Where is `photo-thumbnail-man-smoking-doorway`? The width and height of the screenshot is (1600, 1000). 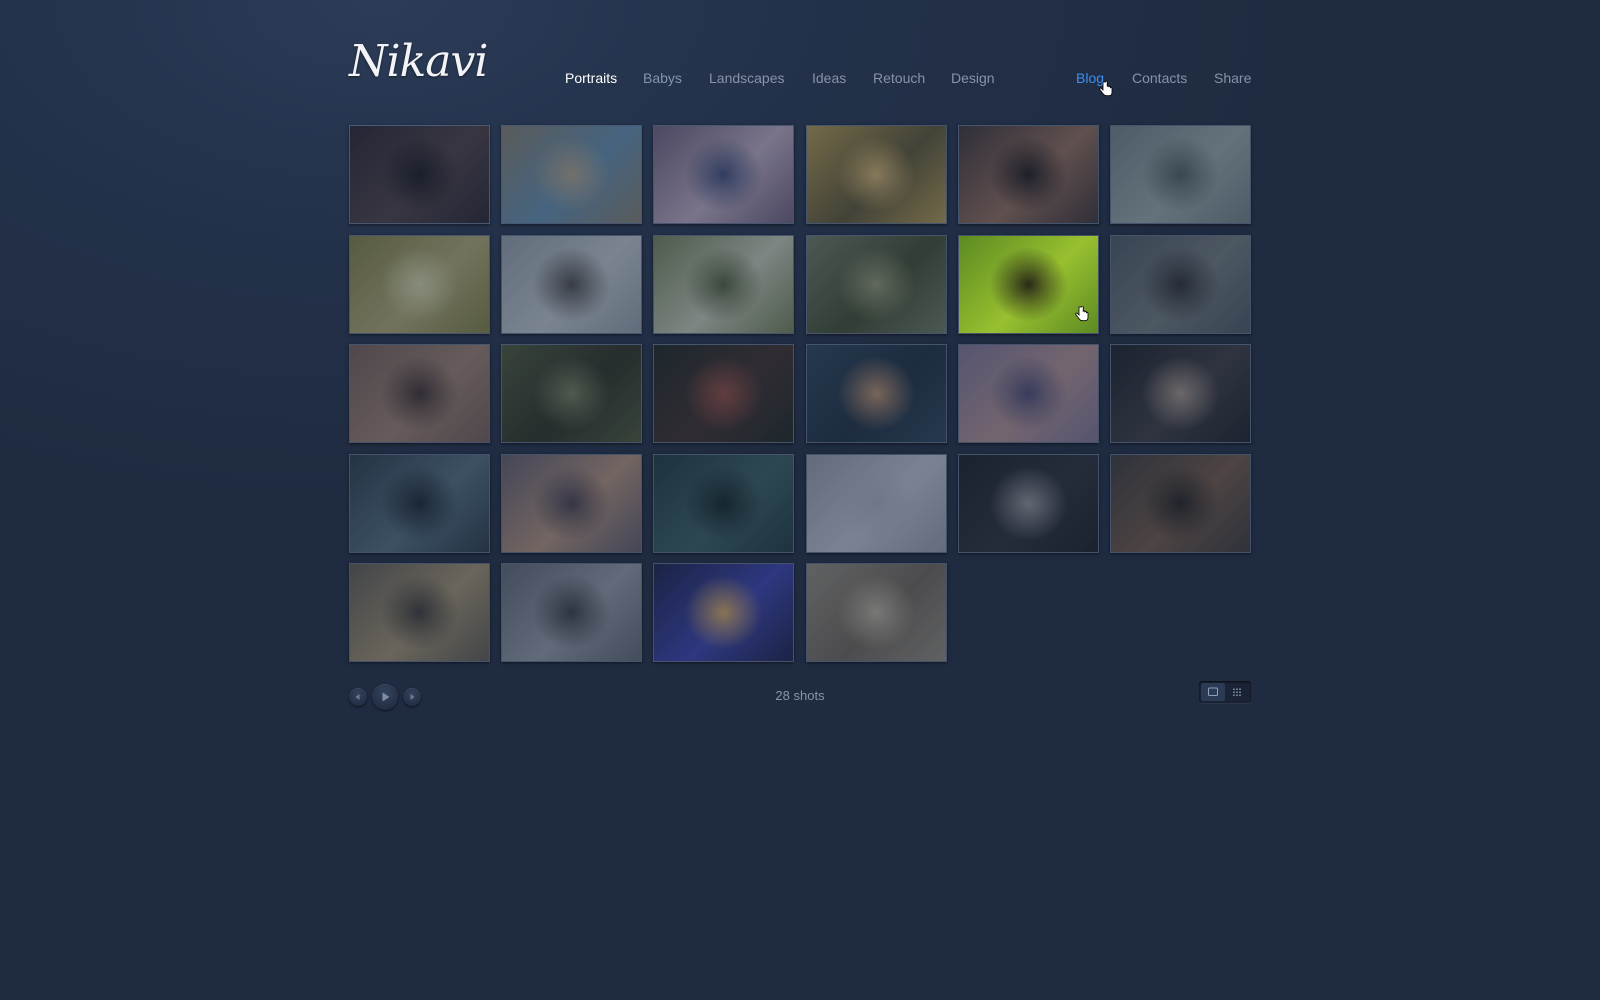
photo-thumbnail-man-smoking-doorway is located at coordinates (419, 174).